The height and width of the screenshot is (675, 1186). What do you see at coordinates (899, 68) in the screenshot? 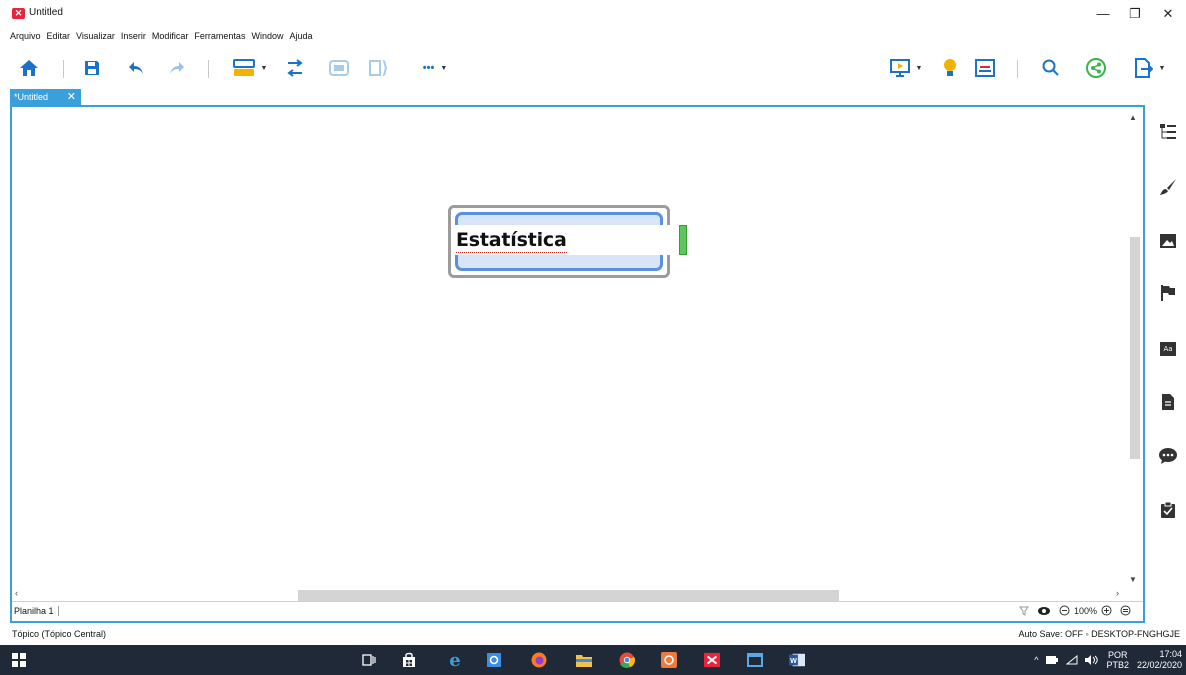
I see `presentation-icon` at bounding box center [899, 68].